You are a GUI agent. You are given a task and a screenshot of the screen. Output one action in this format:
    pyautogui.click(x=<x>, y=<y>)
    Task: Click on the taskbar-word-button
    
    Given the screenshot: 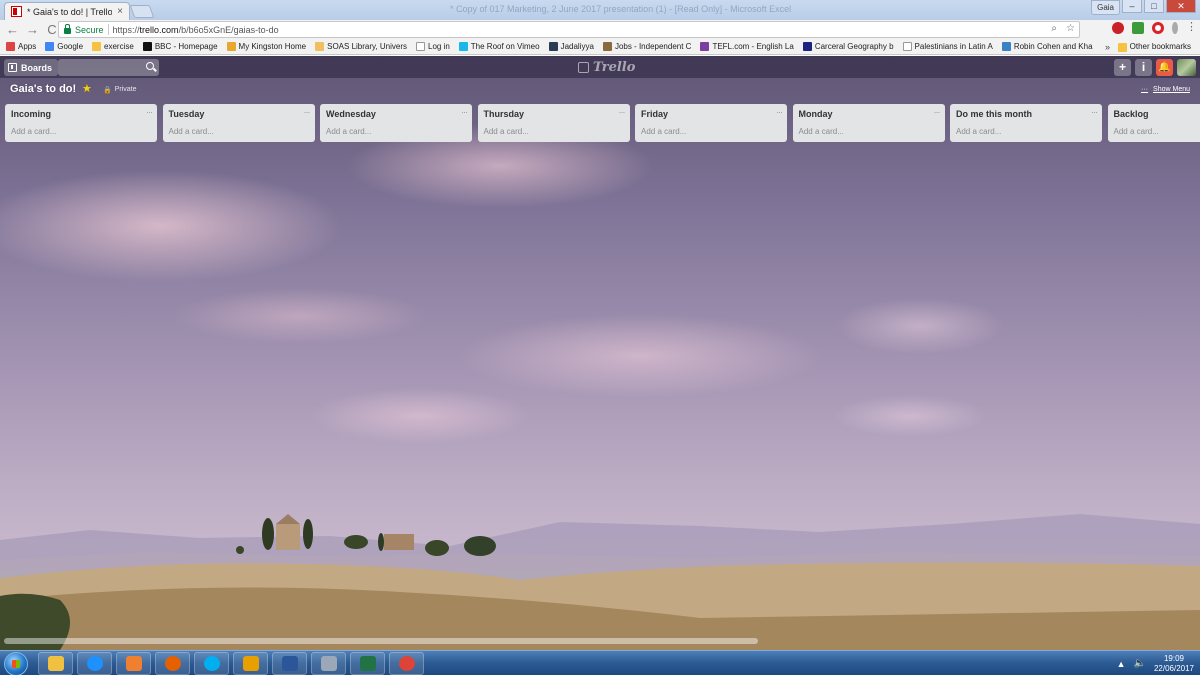 What is the action you would take?
    pyautogui.click(x=289, y=663)
    